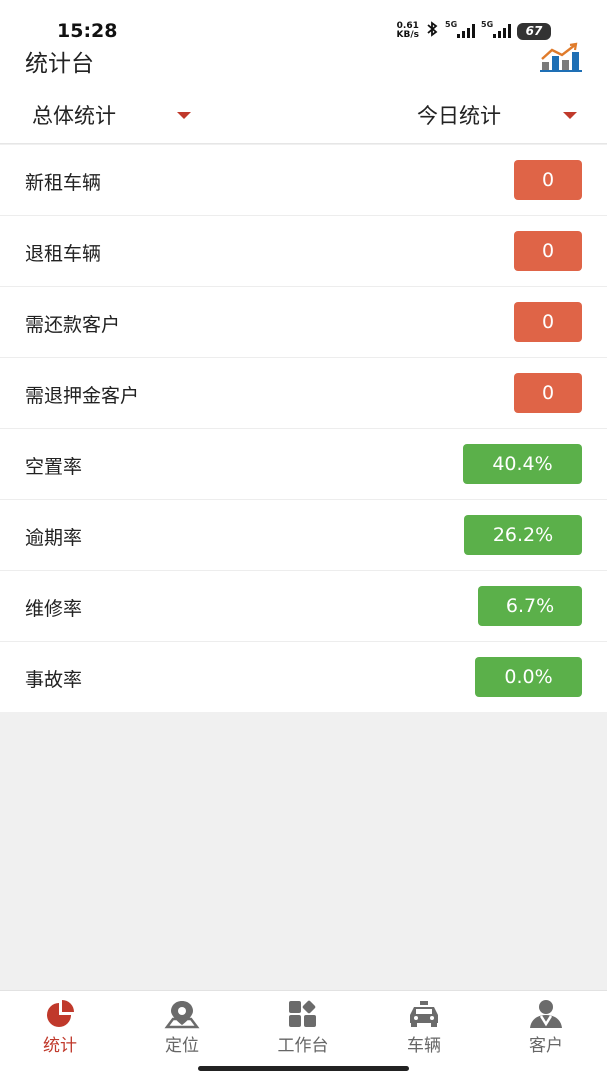 The image size is (607, 1080). What do you see at coordinates (303, 677) in the screenshot?
I see `stat-row-accident-rate: 事故率 0.0%` at bounding box center [303, 677].